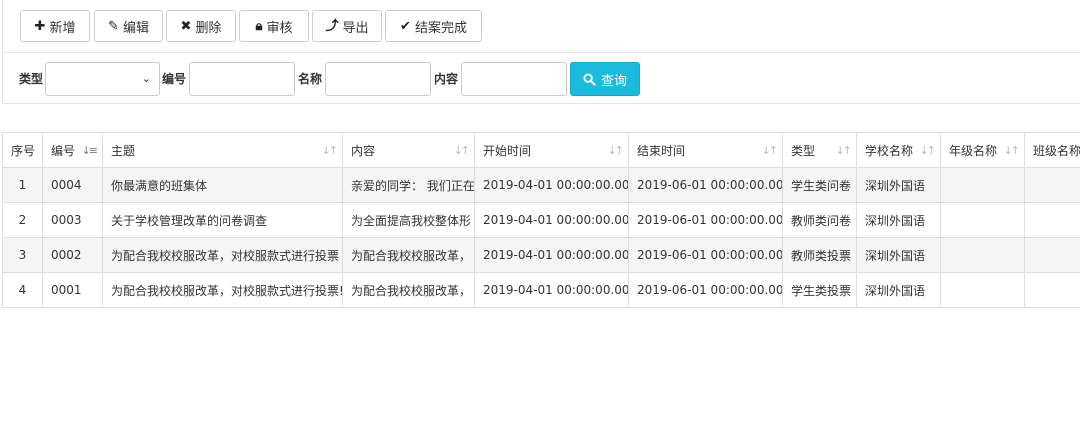  Describe the element at coordinates (551, 150) in the screenshot. I see `column-header-start-time: 开始时间 ↓↑` at that location.